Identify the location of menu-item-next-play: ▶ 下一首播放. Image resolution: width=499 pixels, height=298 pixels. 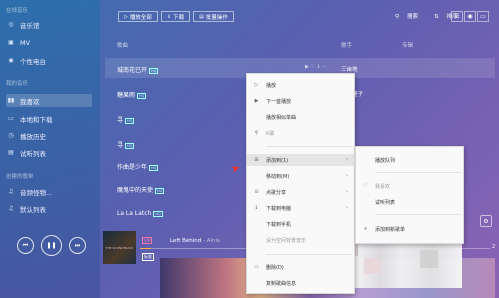
(301, 101).